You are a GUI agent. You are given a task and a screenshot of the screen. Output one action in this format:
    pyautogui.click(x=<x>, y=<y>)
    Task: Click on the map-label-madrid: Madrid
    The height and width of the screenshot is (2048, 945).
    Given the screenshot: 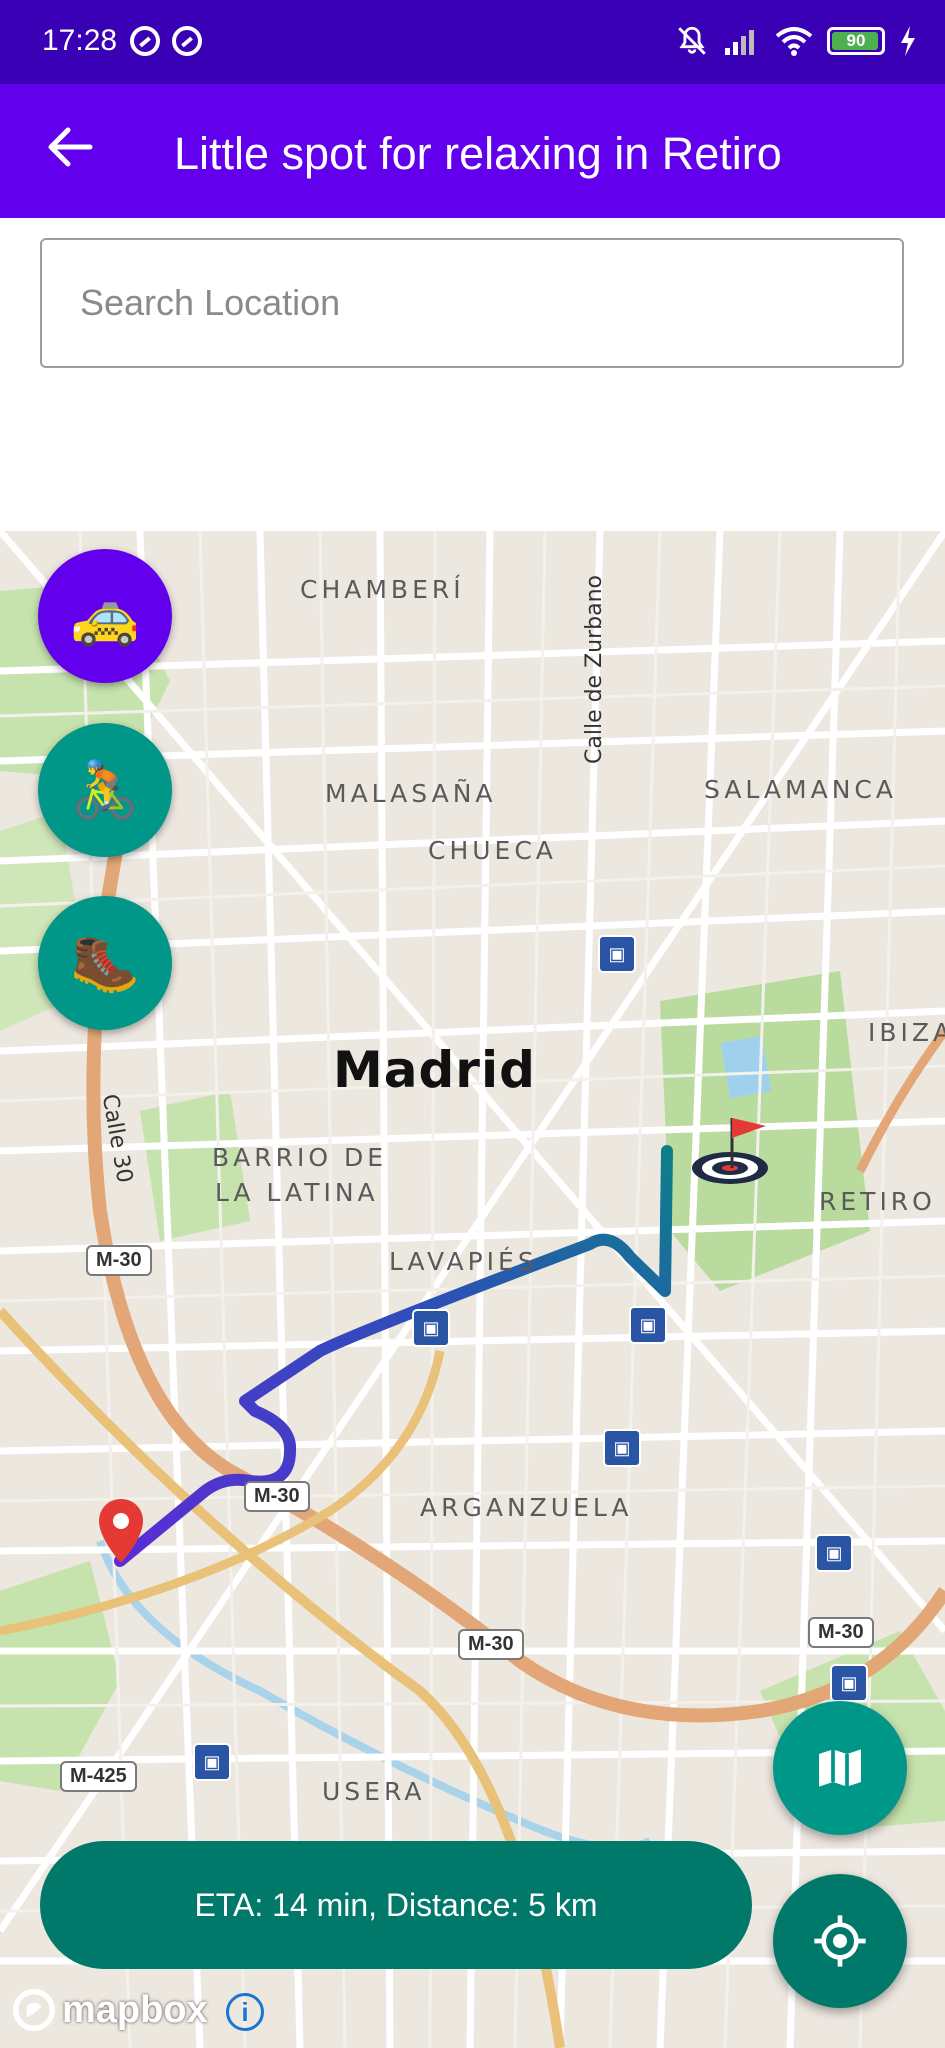 What is the action you would take?
    pyautogui.click(x=434, y=1070)
    